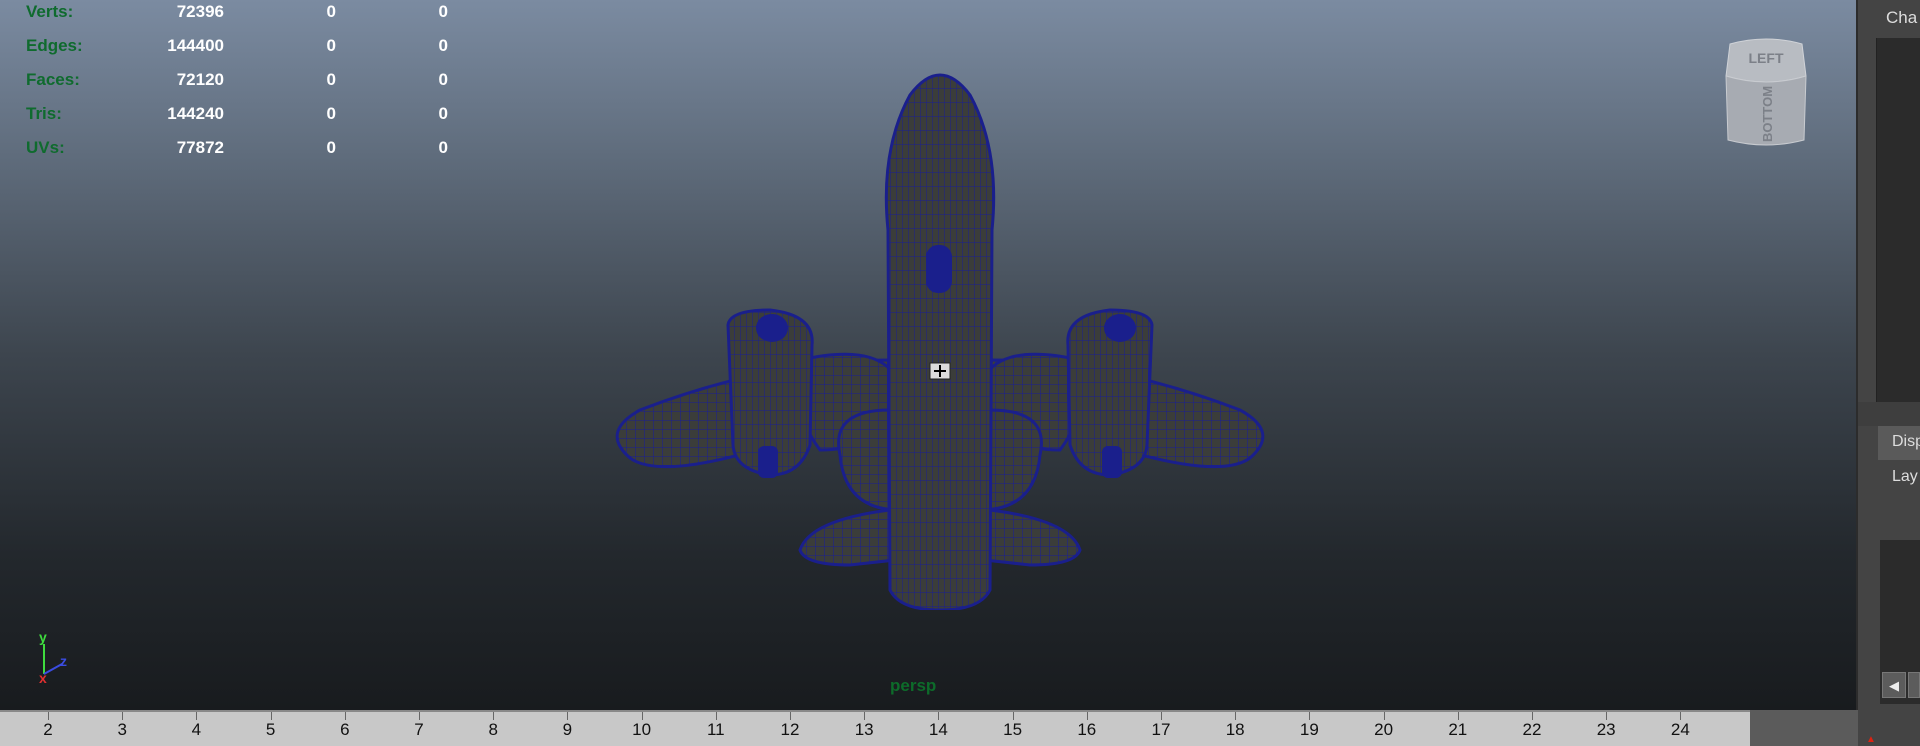  I want to click on hud-row: Edges: 144400 0 0, so click(230, 53).